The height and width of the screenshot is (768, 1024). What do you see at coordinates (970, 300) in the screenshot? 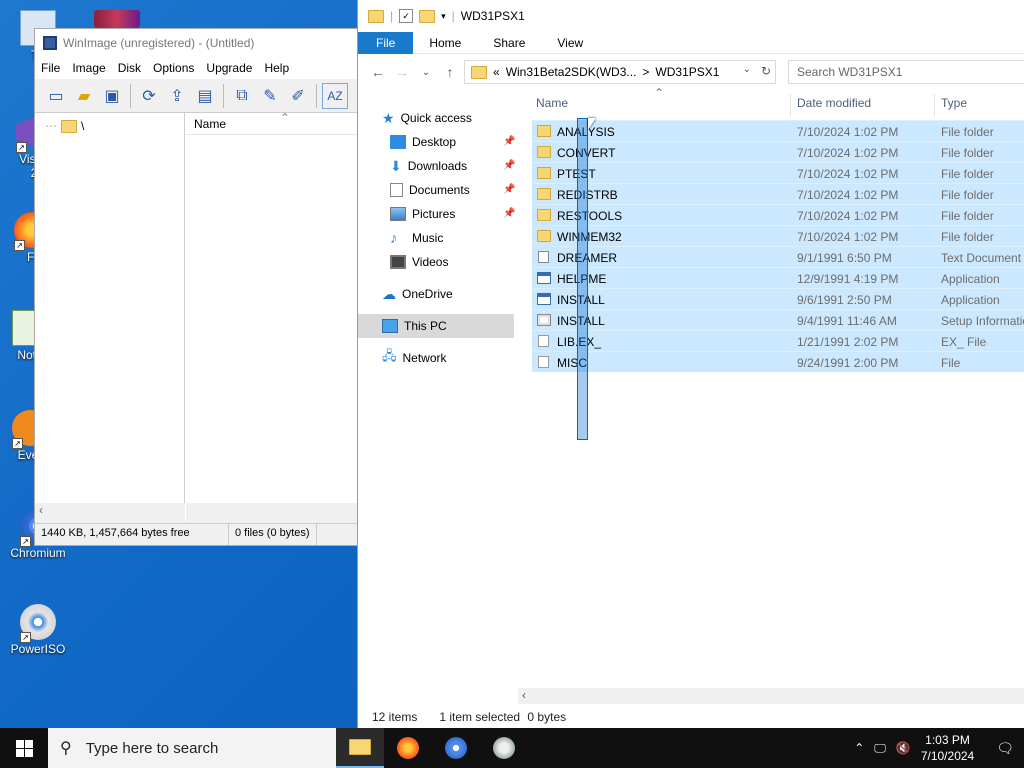
I see `file-type: Application` at bounding box center [970, 300].